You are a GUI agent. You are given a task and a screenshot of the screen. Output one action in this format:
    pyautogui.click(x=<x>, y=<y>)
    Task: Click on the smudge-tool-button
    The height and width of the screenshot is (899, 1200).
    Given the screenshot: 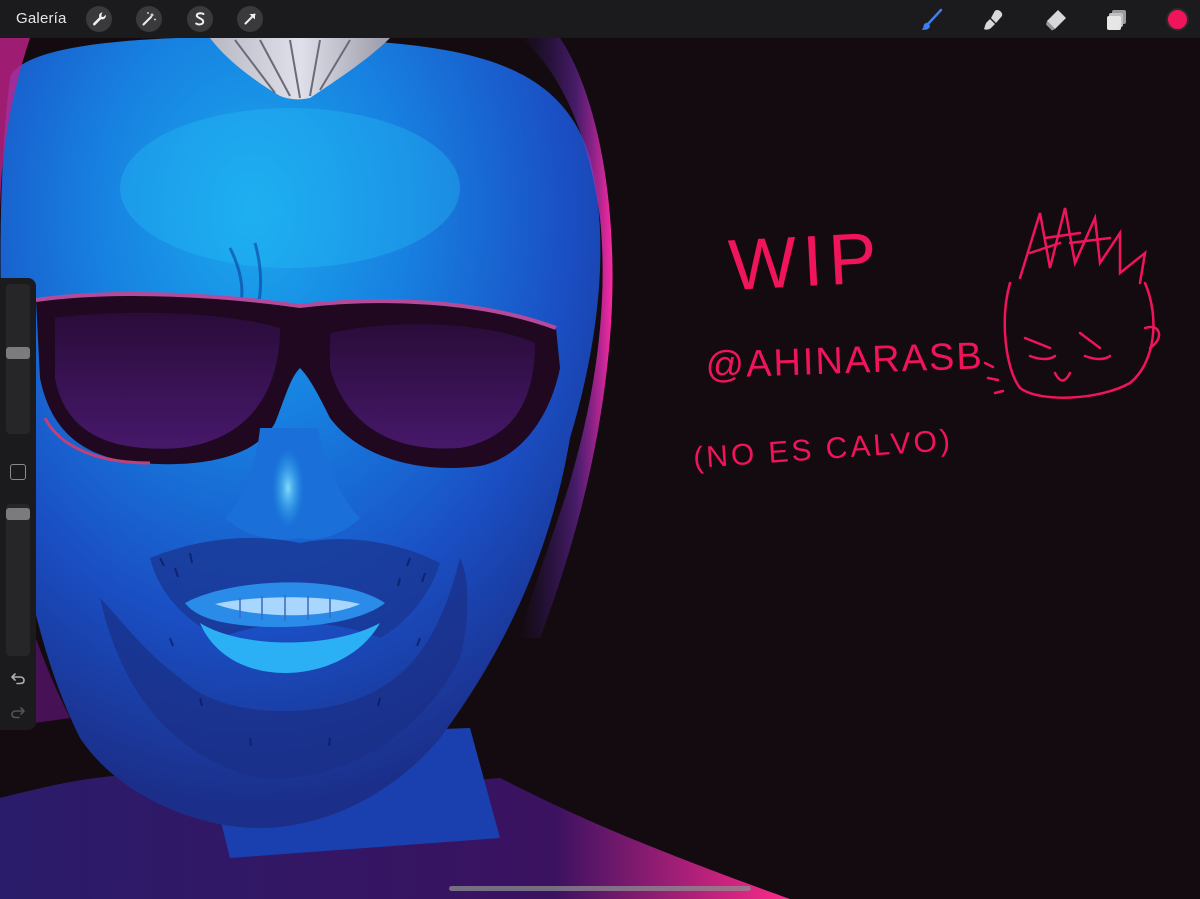 What is the action you would take?
    pyautogui.click(x=994, y=20)
    